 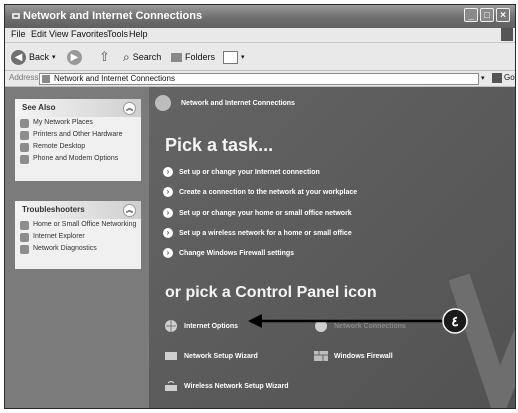 What do you see at coordinates (58, 34) in the screenshot?
I see `menu-view: View` at bounding box center [58, 34].